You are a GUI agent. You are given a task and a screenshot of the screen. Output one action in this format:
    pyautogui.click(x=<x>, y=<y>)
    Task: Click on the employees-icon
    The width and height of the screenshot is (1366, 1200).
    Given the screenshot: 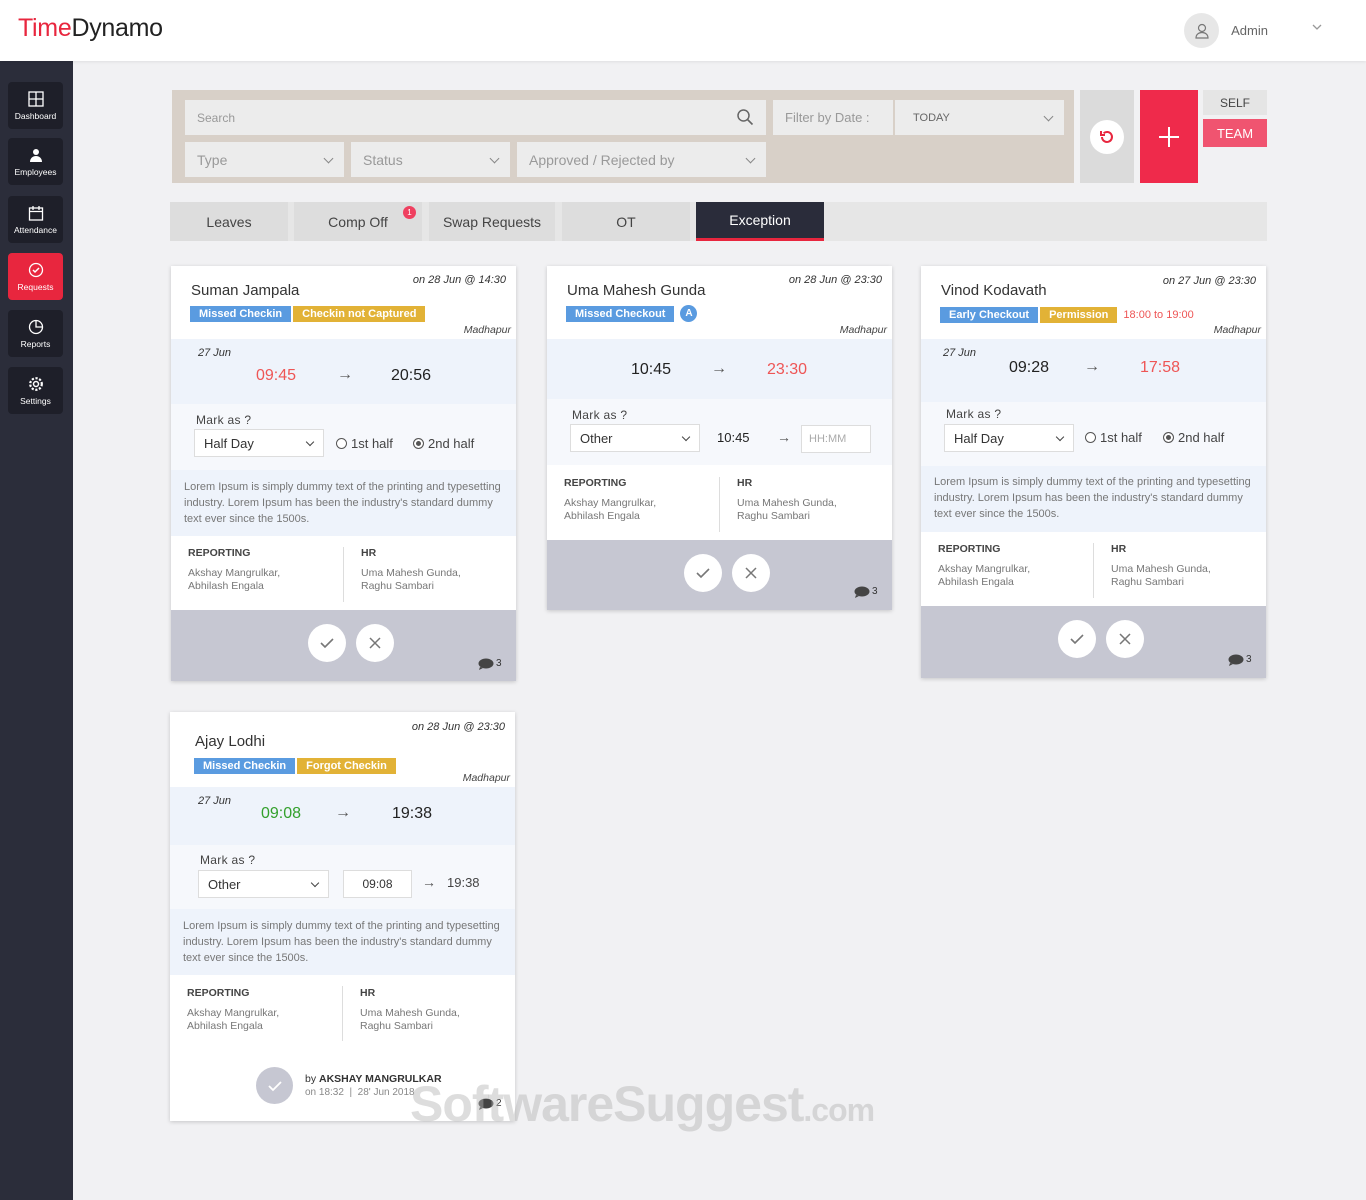 What is the action you would take?
    pyautogui.click(x=35, y=155)
    